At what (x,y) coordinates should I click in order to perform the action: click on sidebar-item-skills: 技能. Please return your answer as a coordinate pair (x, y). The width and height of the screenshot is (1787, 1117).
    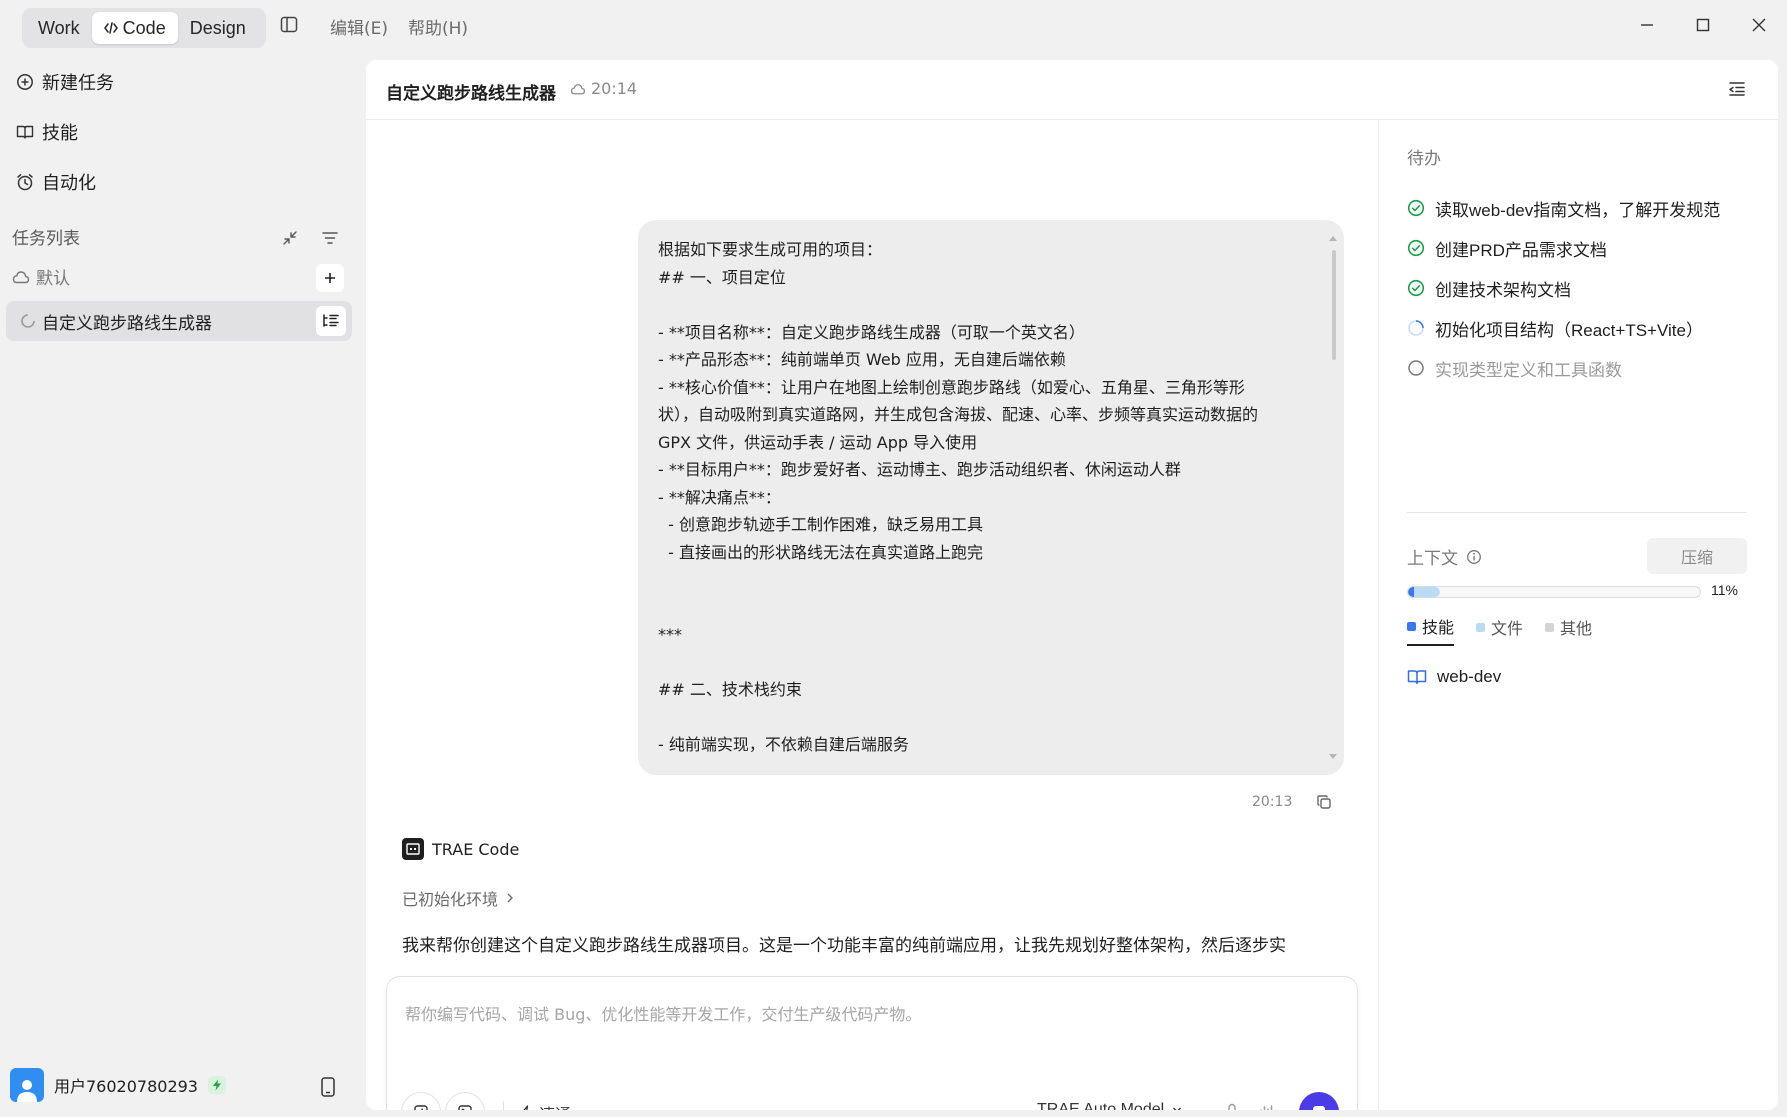
    Looking at the image, I should click on (45, 132).